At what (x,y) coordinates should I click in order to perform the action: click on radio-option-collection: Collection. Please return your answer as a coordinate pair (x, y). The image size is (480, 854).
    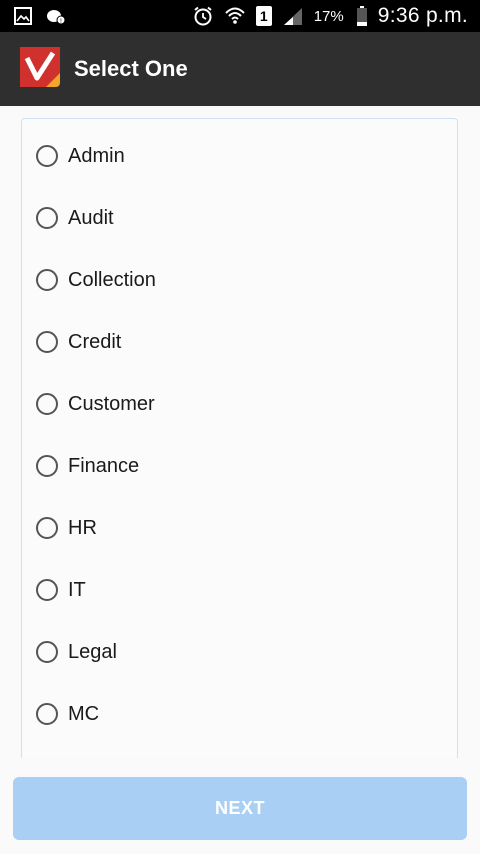
    Looking at the image, I should click on (236, 280).